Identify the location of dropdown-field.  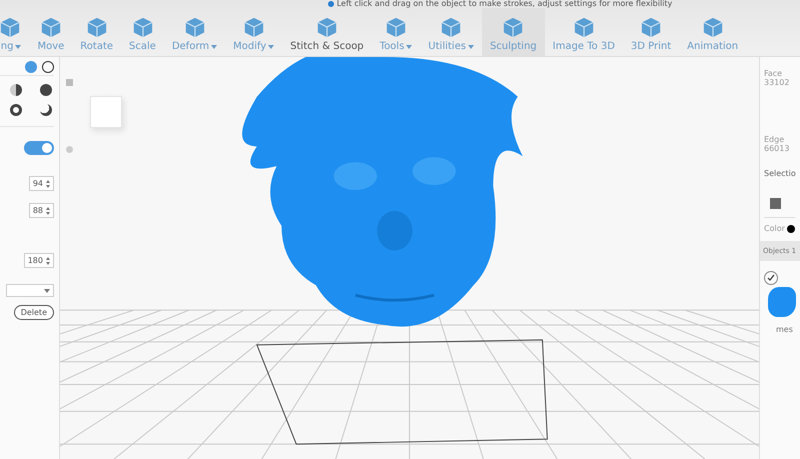
(30, 290).